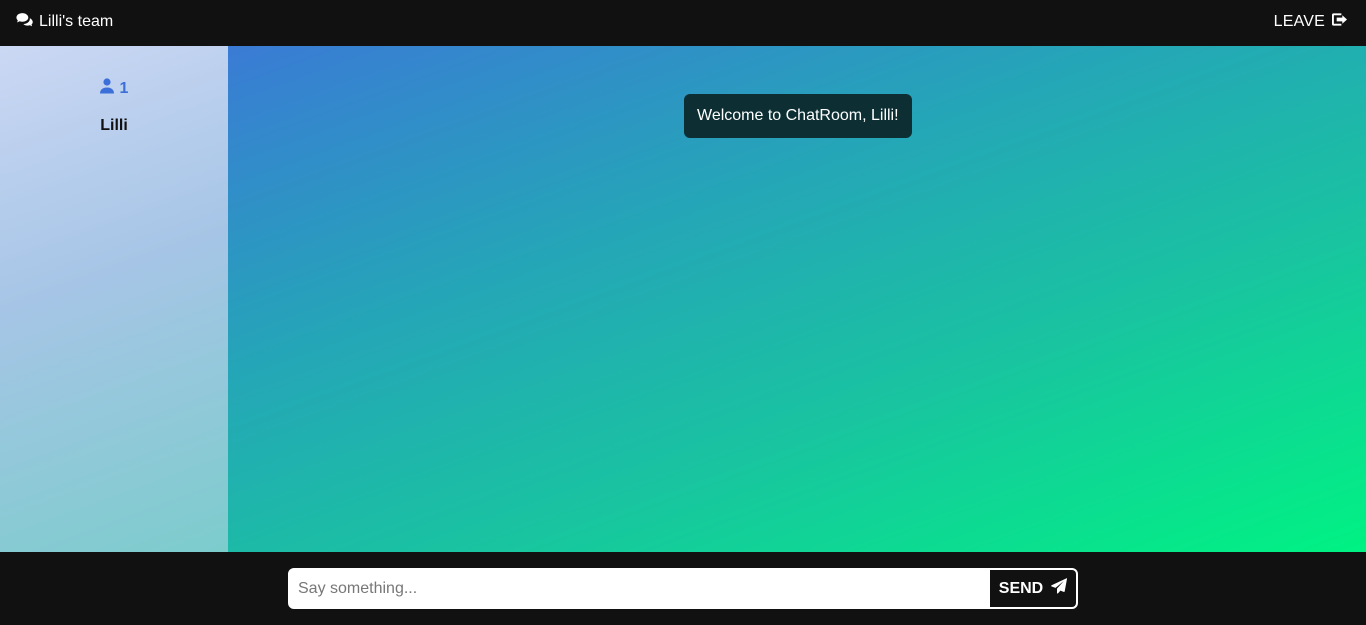 The width and height of the screenshot is (1366, 625). I want to click on paper-plane-icon, so click(1059, 588).